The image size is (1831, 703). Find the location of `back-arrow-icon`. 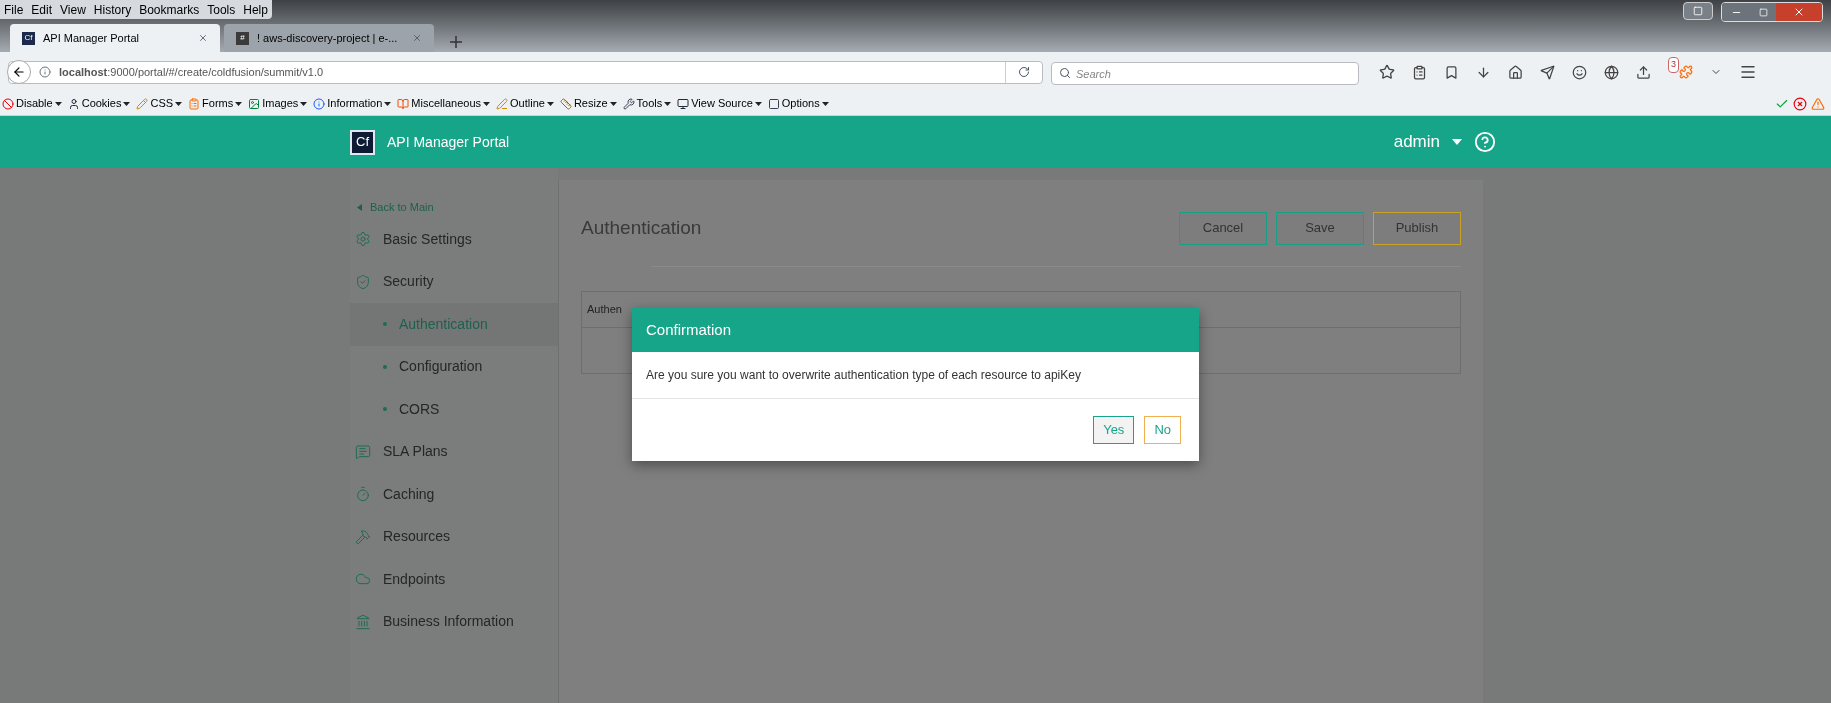

back-arrow-icon is located at coordinates (19, 72).